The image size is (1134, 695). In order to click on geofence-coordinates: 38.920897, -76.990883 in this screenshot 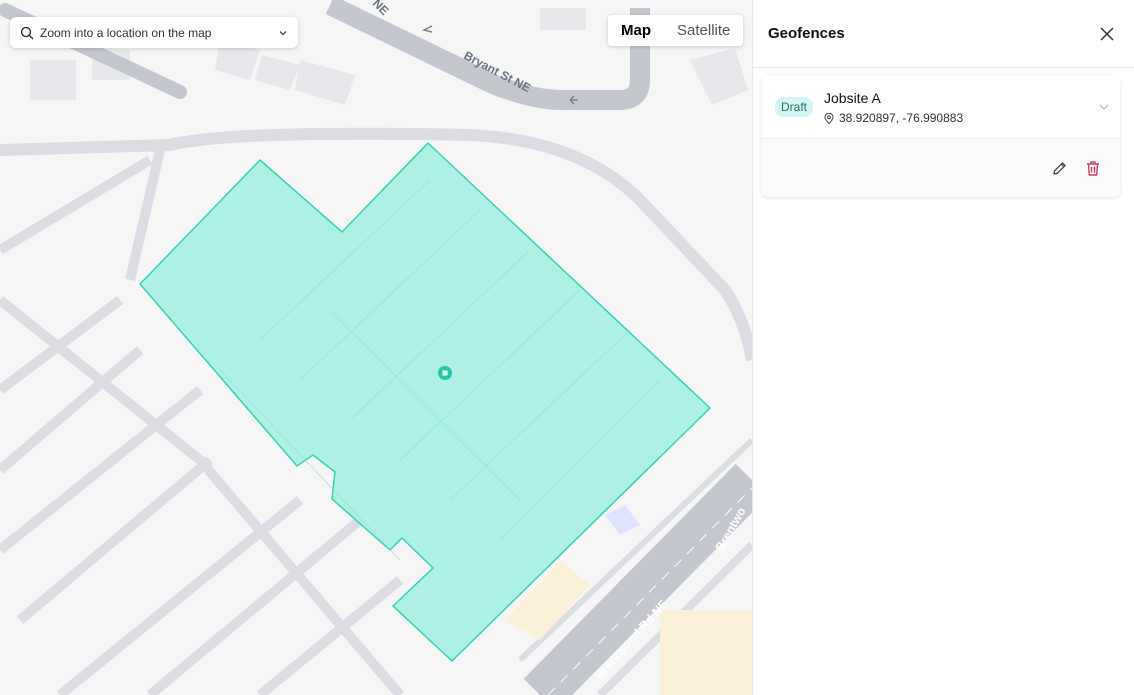, I will do `click(893, 118)`.